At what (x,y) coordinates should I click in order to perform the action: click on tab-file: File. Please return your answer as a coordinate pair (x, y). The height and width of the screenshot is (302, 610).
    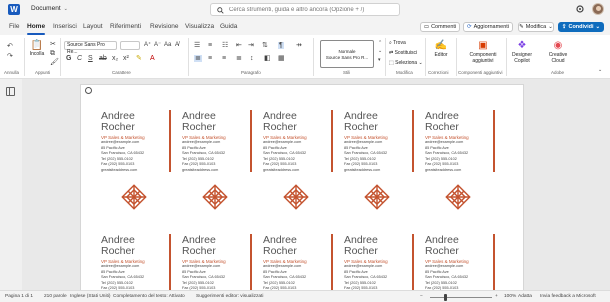
    Looking at the image, I should click on (14, 26).